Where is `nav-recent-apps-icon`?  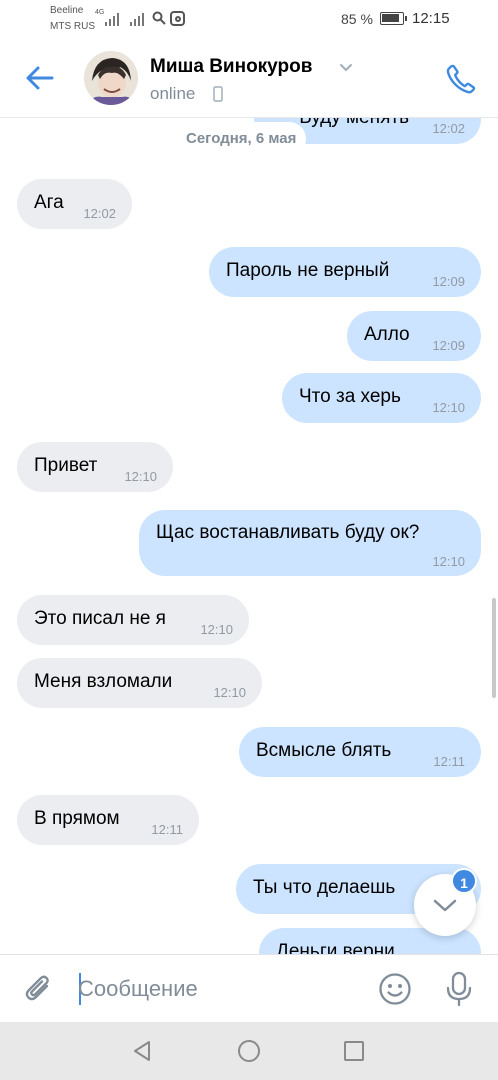 nav-recent-apps-icon is located at coordinates (354, 1051).